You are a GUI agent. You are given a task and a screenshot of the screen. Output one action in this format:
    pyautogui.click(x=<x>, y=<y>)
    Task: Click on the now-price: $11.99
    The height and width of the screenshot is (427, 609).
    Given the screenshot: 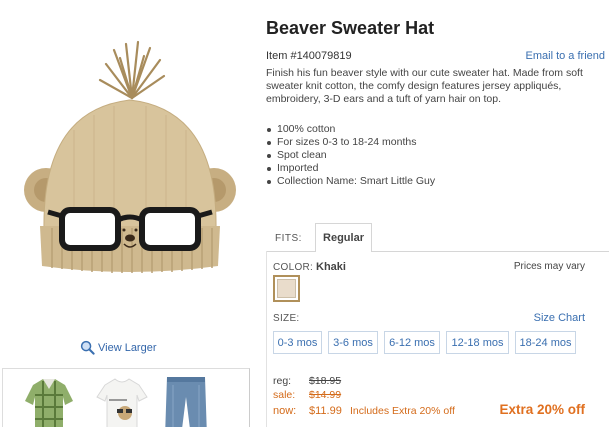 What is the action you would take?
    pyautogui.click(x=325, y=411)
    